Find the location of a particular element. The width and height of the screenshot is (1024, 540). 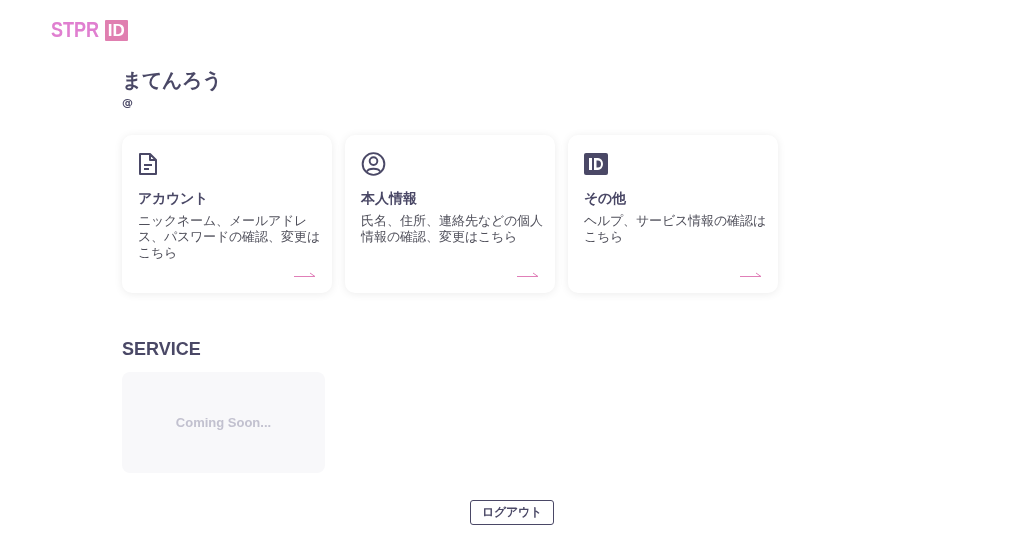

id-card-icon is located at coordinates (596, 164).